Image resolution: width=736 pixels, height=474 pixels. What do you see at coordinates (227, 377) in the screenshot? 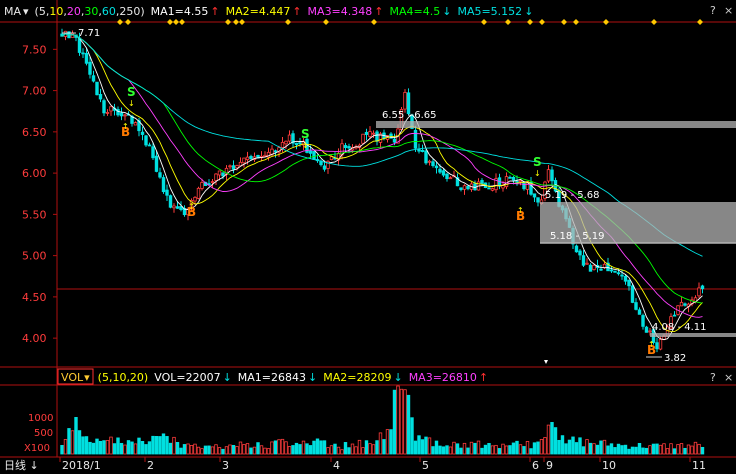
I see `vol-trend-icon: ↓` at bounding box center [227, 377].